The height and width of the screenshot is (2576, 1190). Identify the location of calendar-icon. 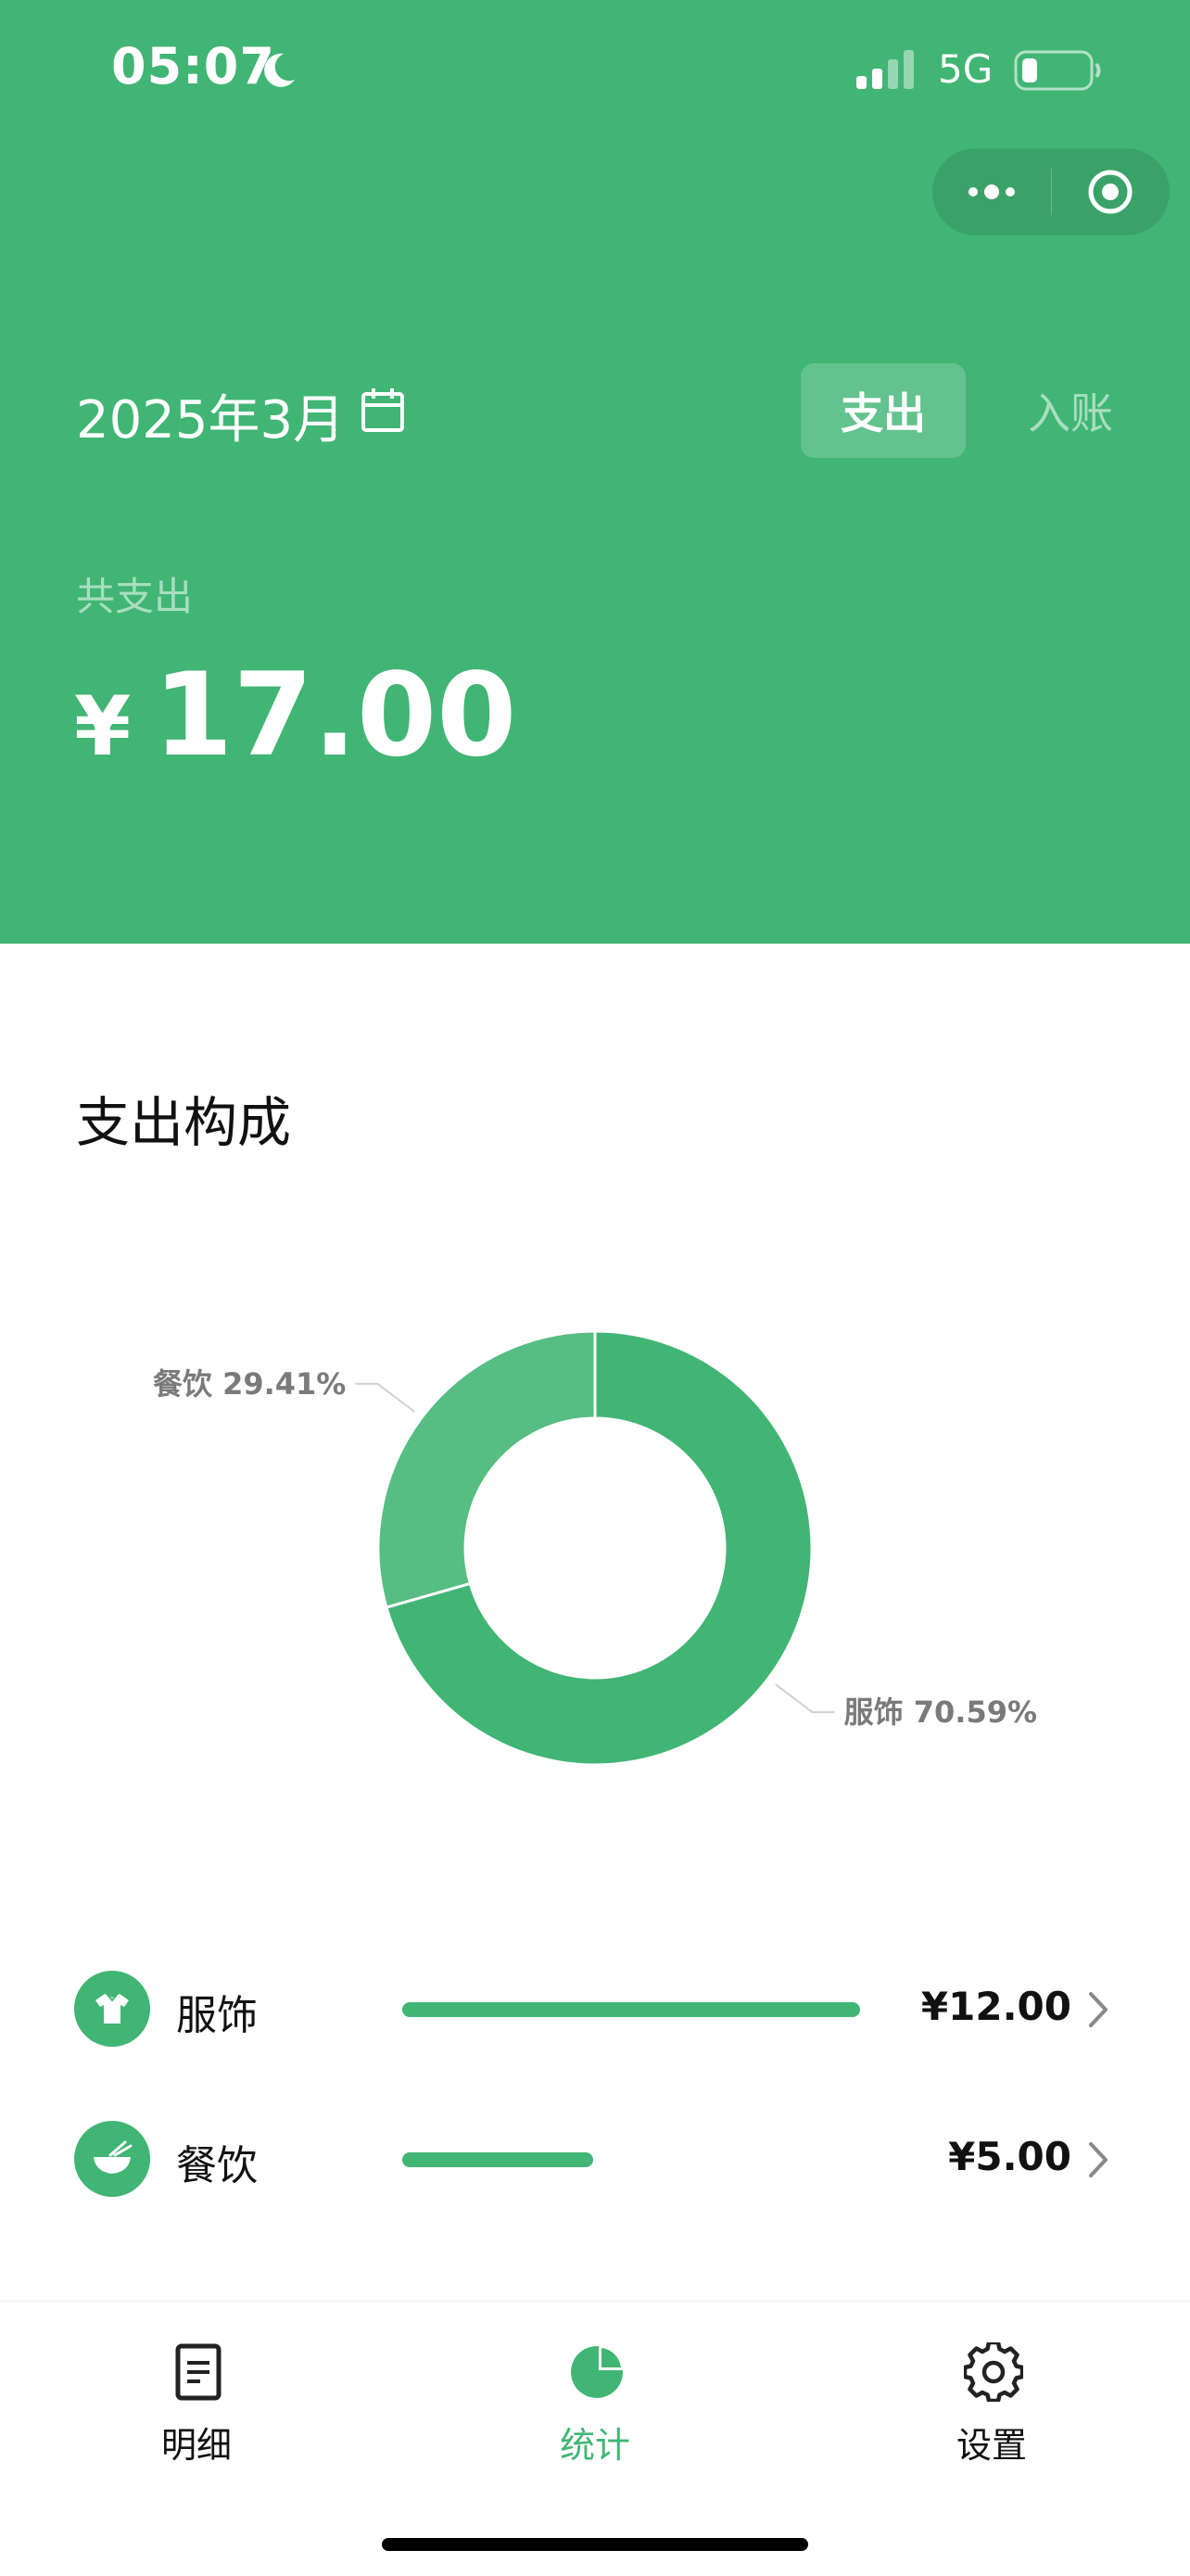
(383, 410).